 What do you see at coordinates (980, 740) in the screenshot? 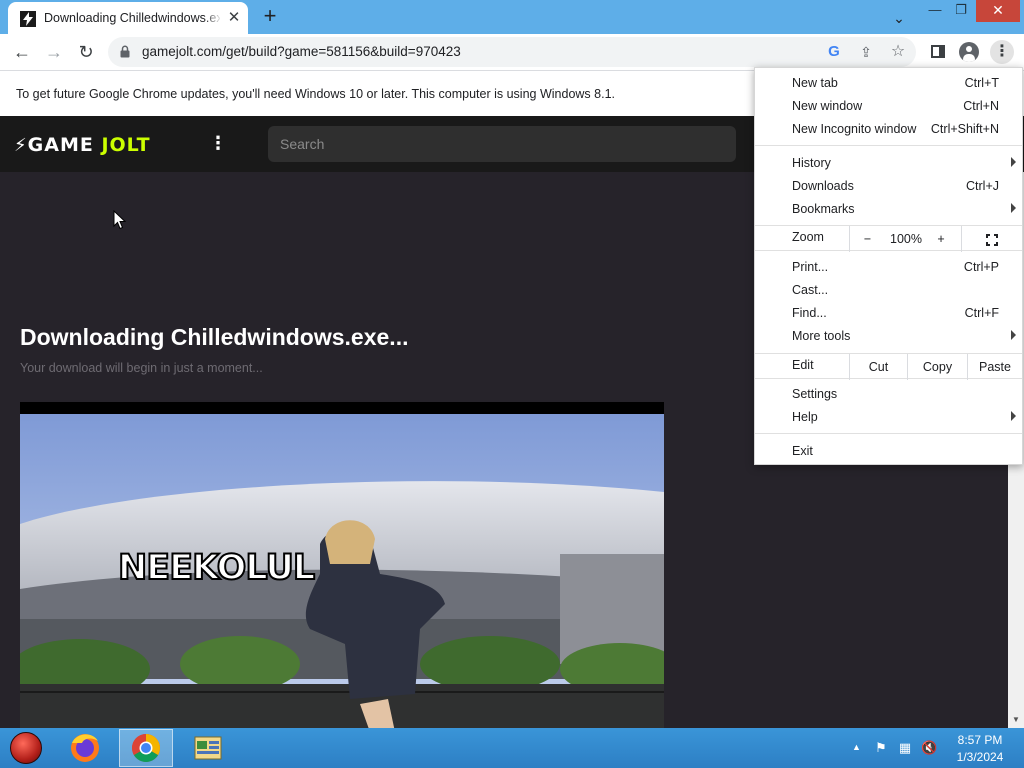
I see `clock-time: 8:57 PM` at bounding box center [980, 740].